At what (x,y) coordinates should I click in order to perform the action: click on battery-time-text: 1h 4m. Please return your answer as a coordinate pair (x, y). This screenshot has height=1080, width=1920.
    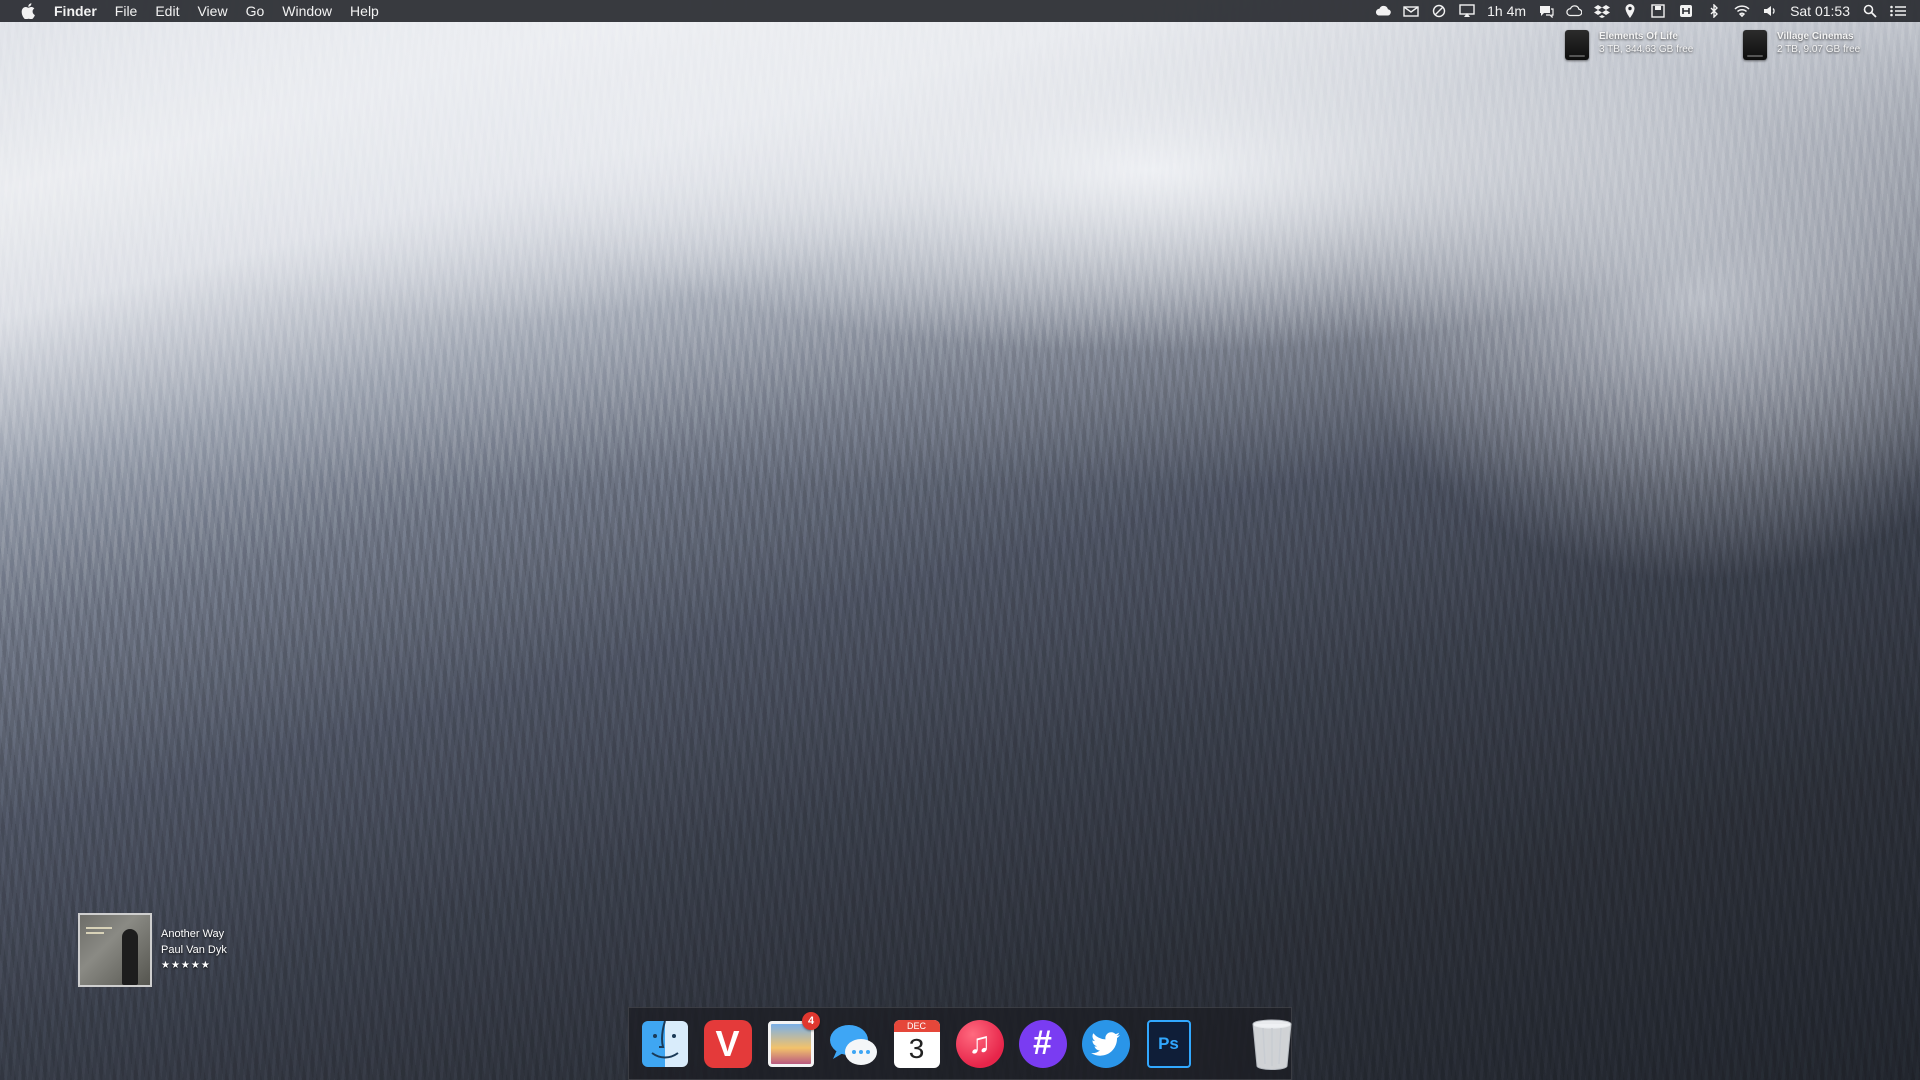
    Looking at the image, I should click on (1506, 11).